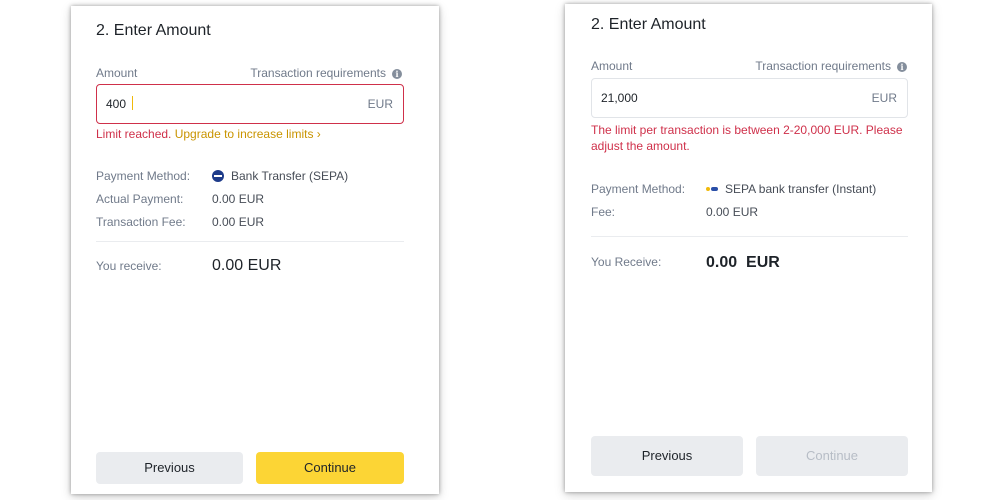  Describe the element at coordinates (248, 134) in the screenshot. I see `upgrade-limits-link: Upgrade to increase limits ›` at that location.